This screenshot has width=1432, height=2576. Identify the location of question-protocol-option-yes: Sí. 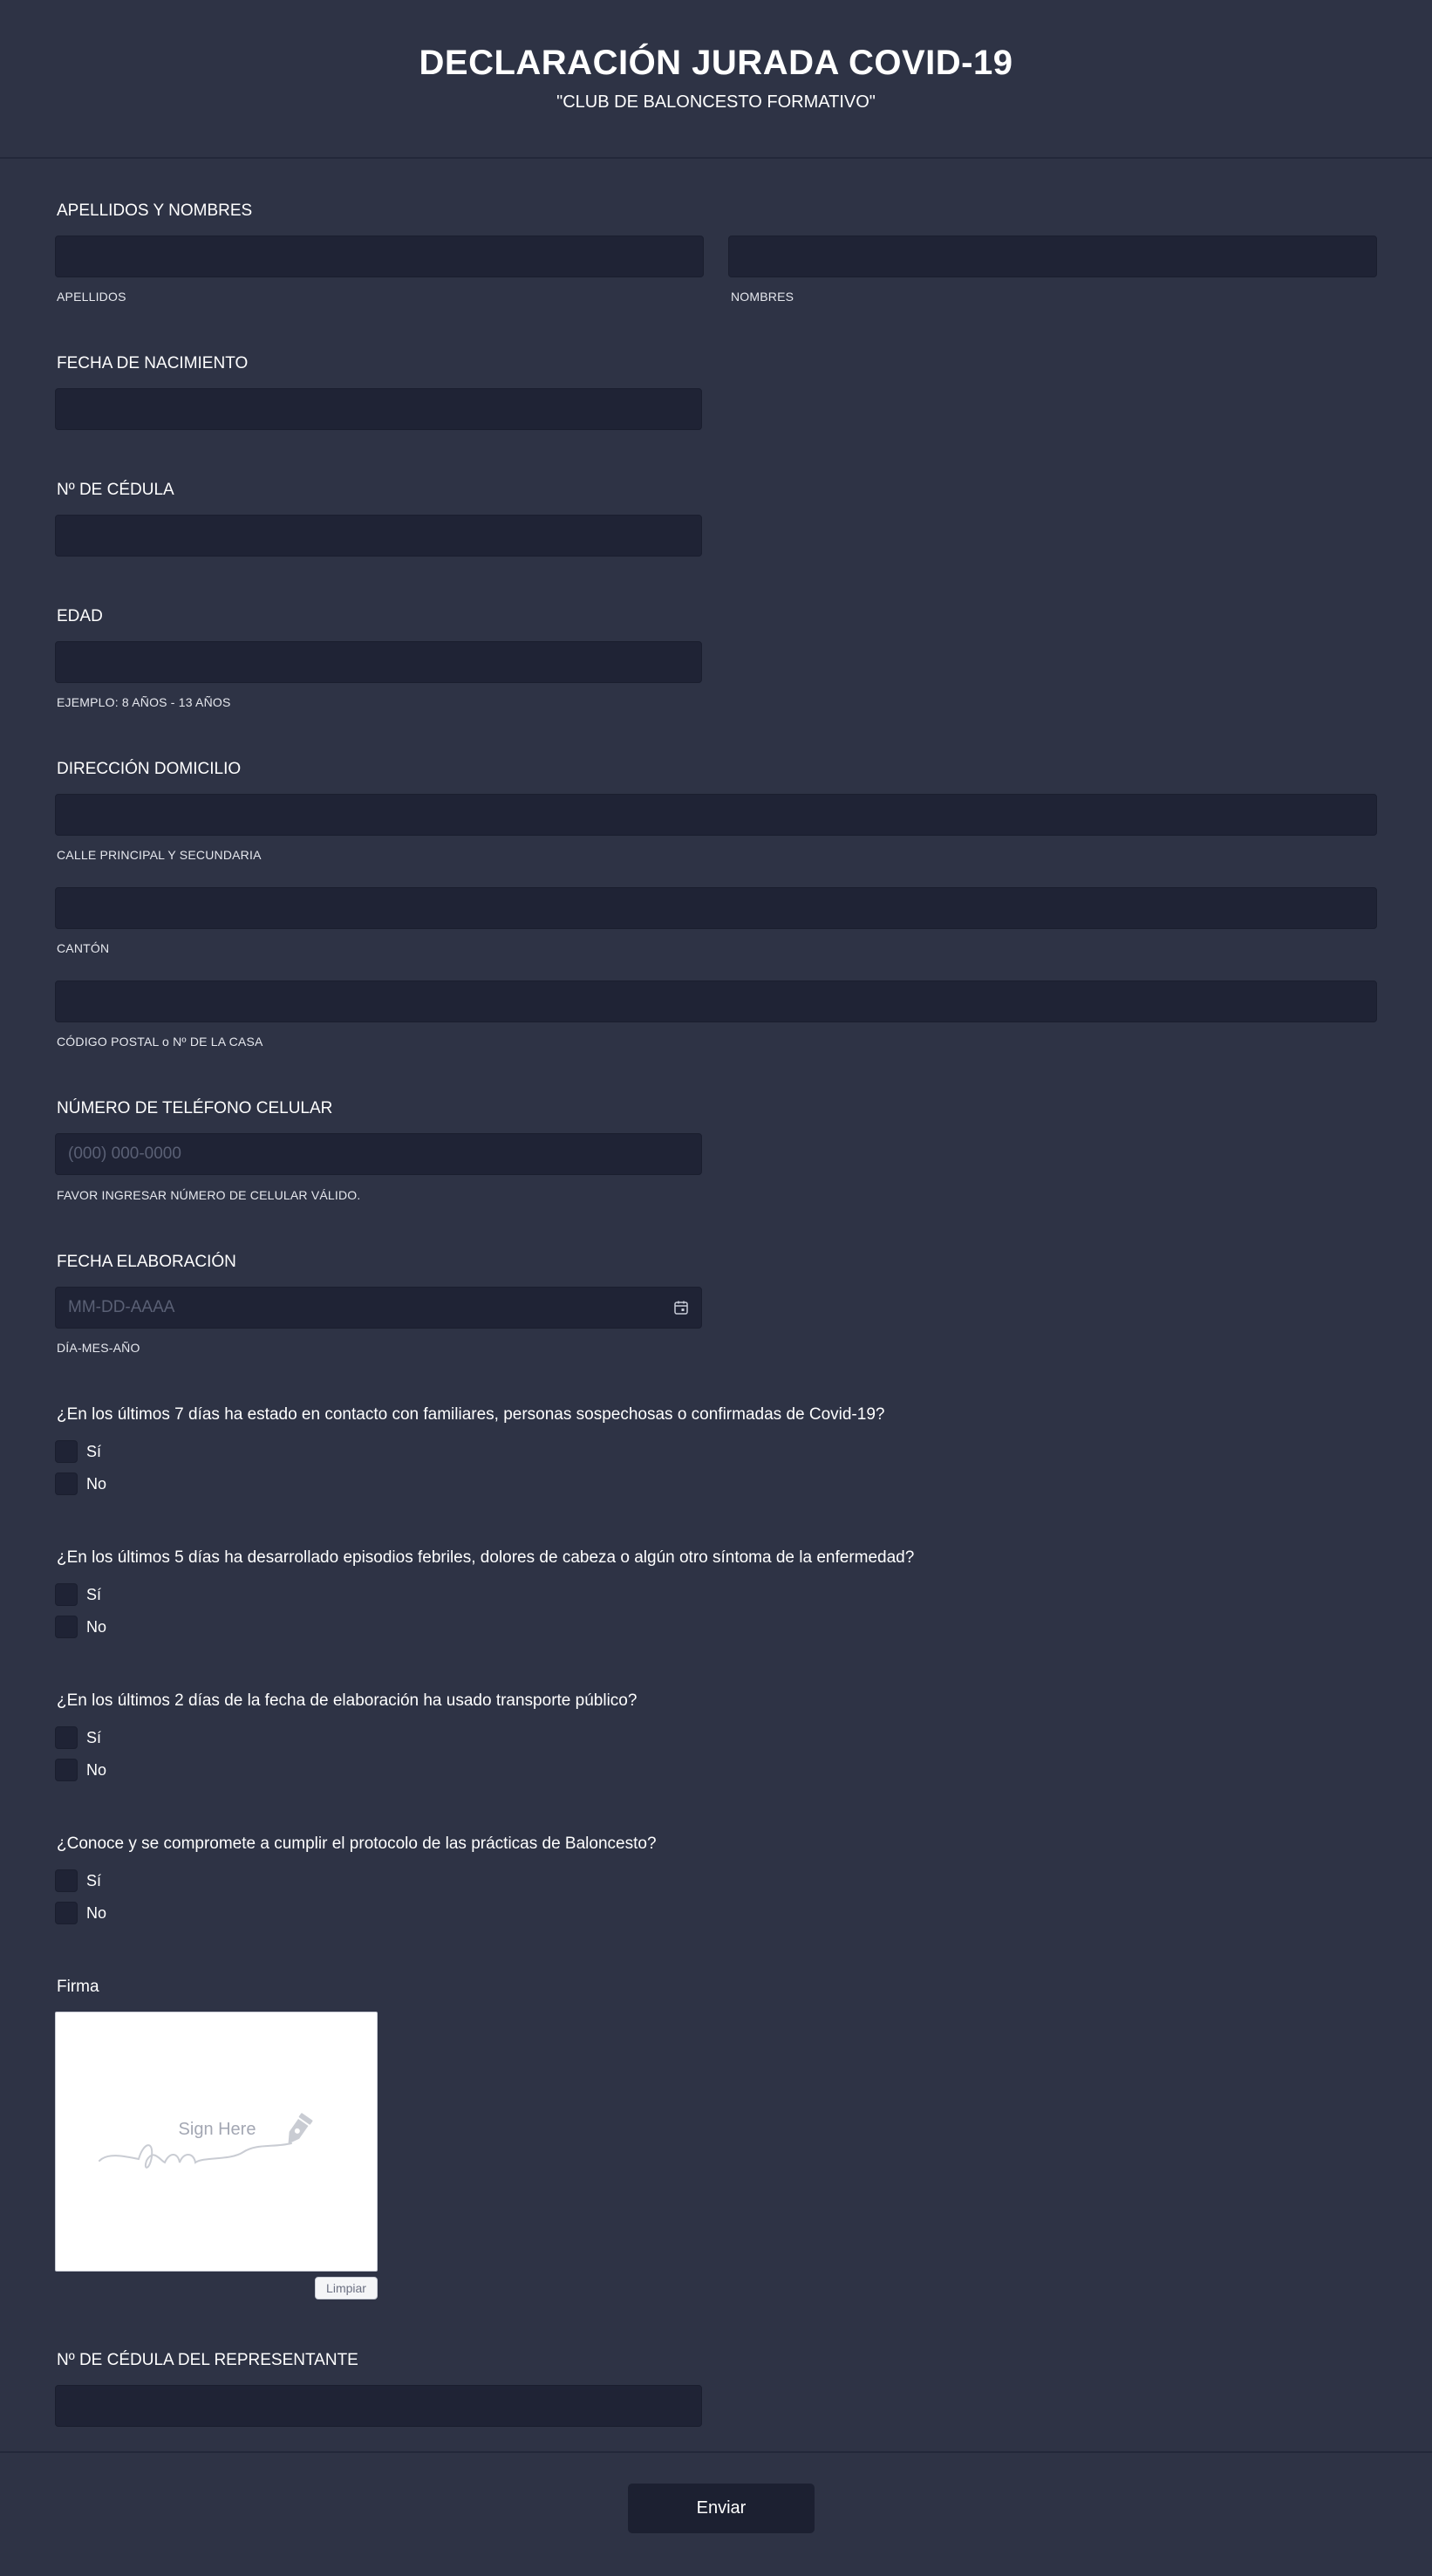
(78, 1880).